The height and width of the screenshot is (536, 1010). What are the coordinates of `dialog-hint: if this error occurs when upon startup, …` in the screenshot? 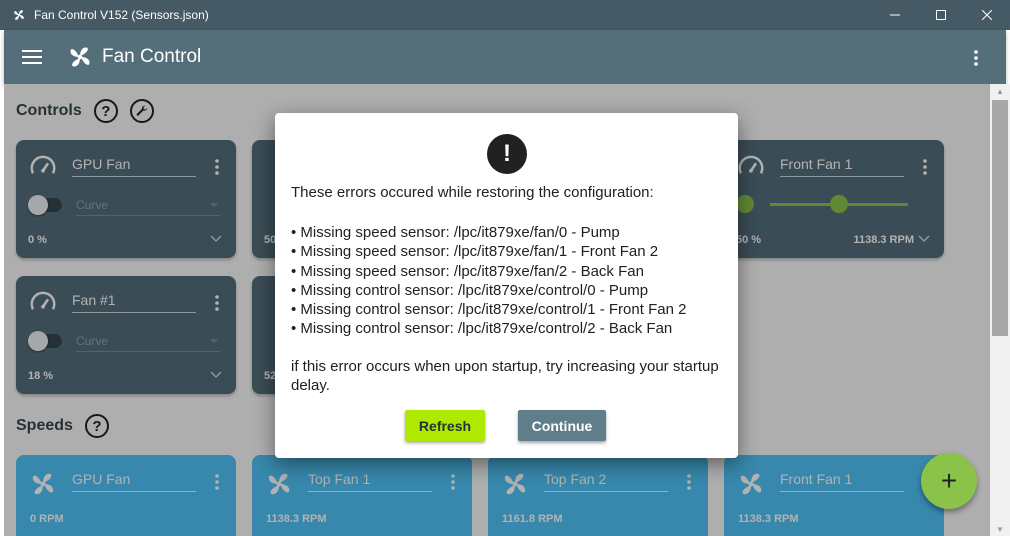 It's located at (505, 376).